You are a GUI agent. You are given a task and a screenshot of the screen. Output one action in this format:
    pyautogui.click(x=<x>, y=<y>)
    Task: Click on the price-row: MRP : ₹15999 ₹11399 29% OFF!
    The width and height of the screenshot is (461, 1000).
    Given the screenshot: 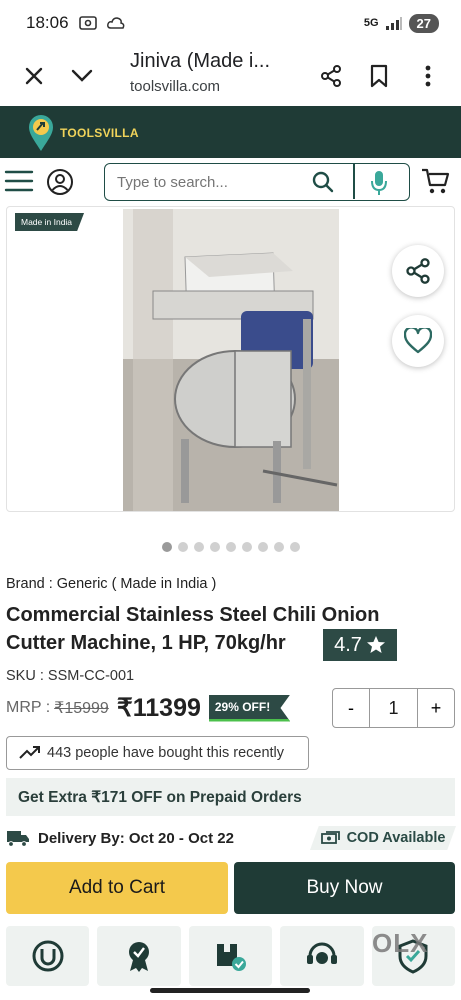 What is the action you would take?
    pyautogui.click(x=148, y=708)
    